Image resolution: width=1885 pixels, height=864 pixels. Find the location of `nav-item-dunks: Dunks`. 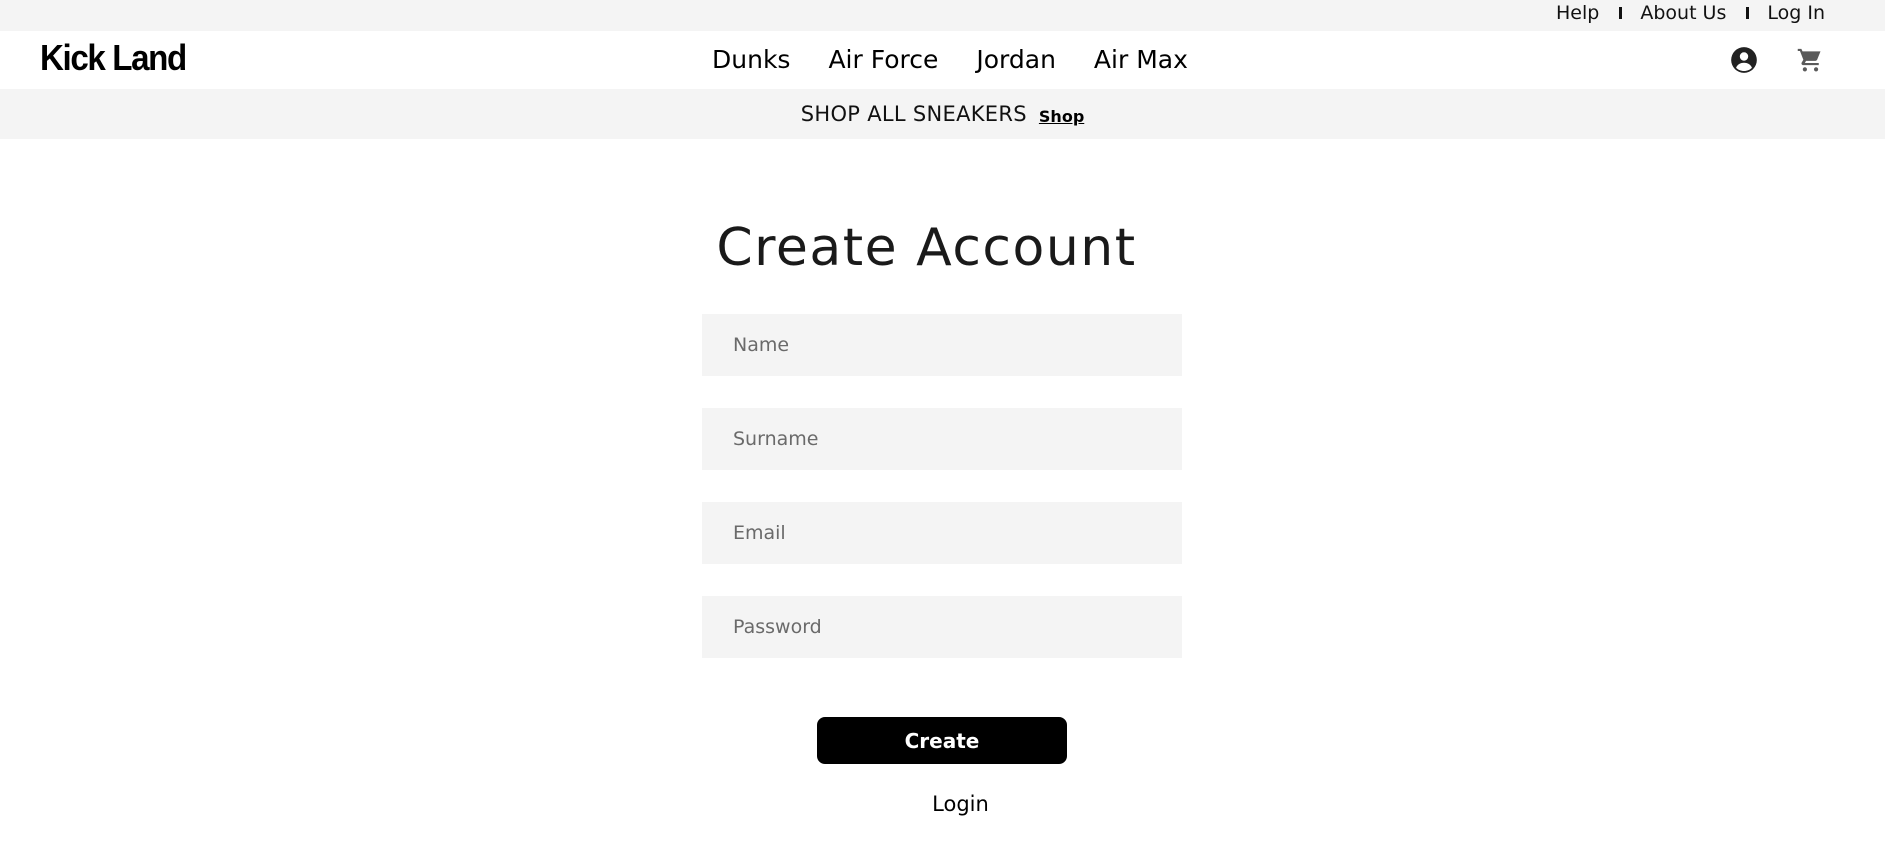

nav-item-dunks: Dunks is located at coordinates (751, 59).